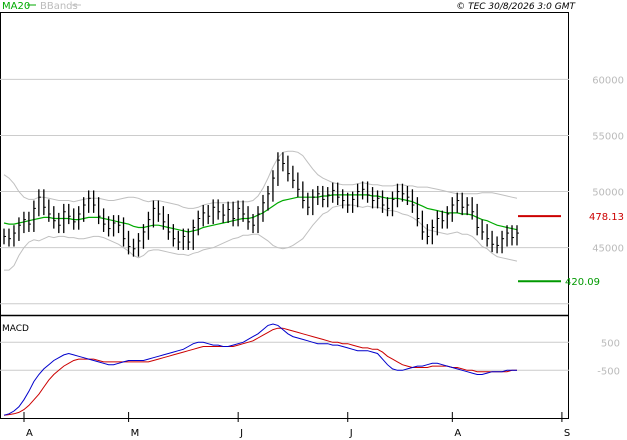  What do you see at coordinates (608, 249) in the screenshot?
I see `price-tick-label: 45000` at bounding box center [608, 249].